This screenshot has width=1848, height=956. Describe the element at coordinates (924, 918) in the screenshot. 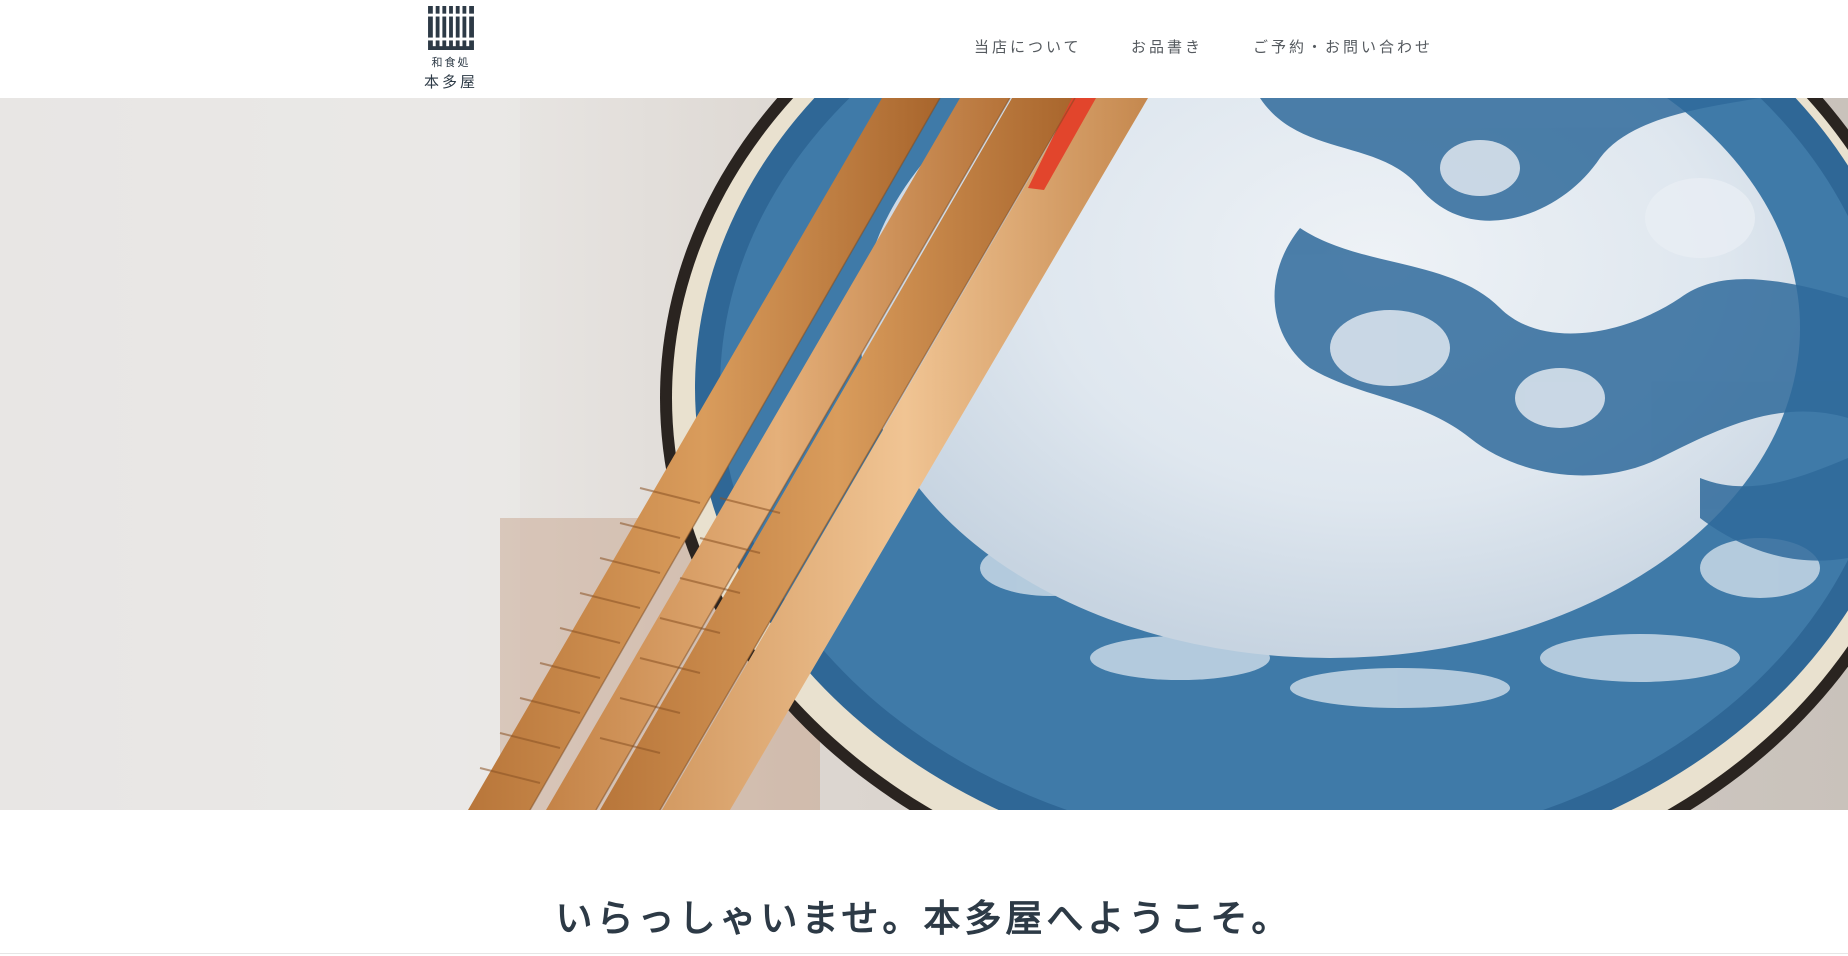

I see `welcome-heading: いらっしゃいませ。本多屋へようこそ。` at that location.